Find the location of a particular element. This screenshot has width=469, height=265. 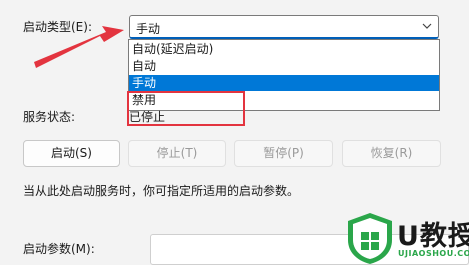

dropdown-option-manual: 手动 is located at coordinates (284, 83).